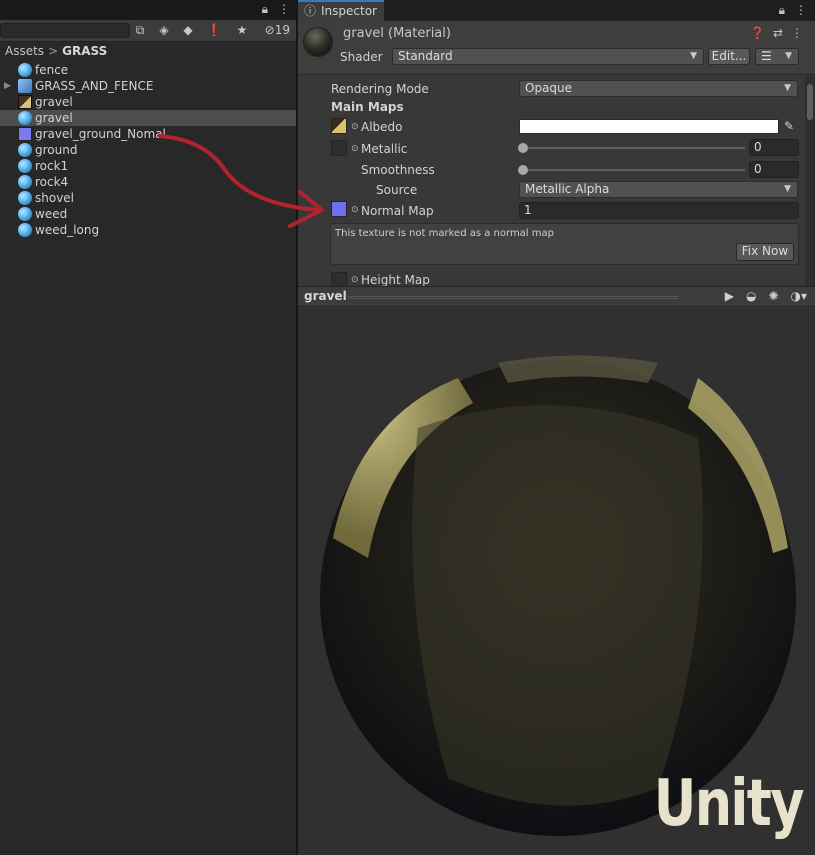 This screenshot has height=855, width=815. What do you see at coordinates (325, 296) in the screenshot?
I see `preview-title: gravel` at bounding box center [325, 296].